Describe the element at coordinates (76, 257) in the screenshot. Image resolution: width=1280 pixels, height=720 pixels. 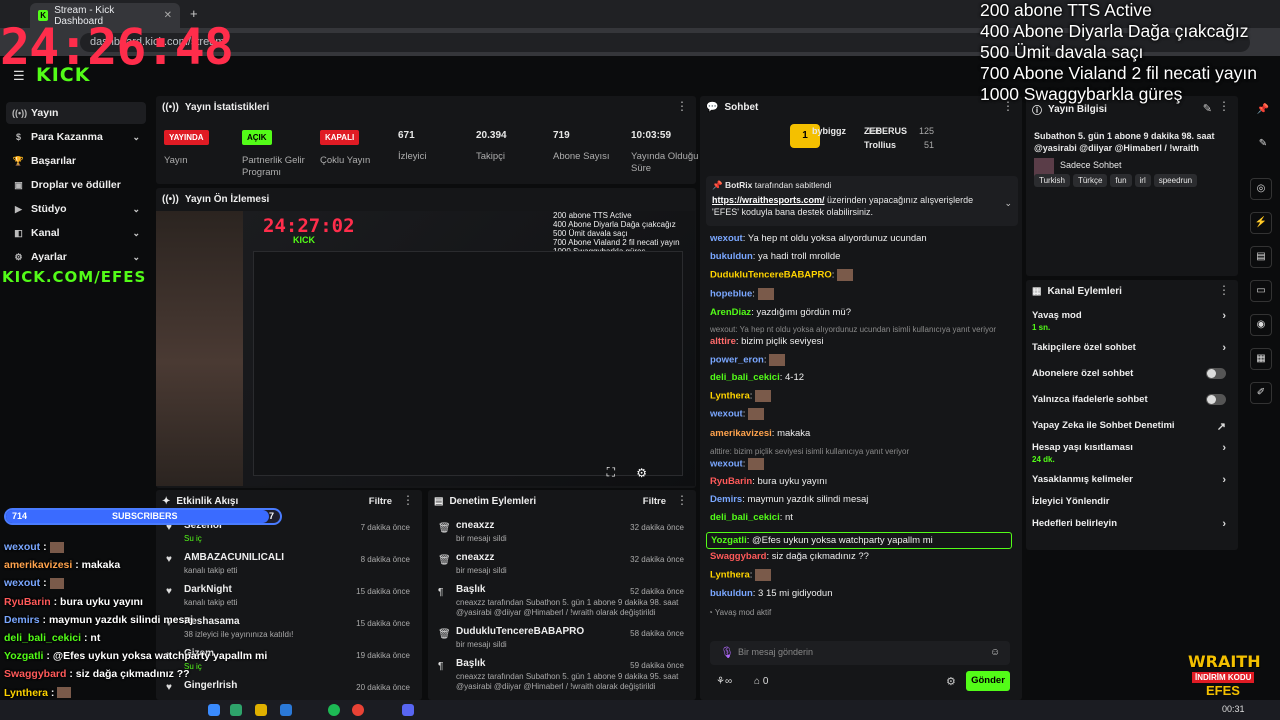
I see `sidebar-item-6: ⚙ Ayarlar ⌄` at that location.